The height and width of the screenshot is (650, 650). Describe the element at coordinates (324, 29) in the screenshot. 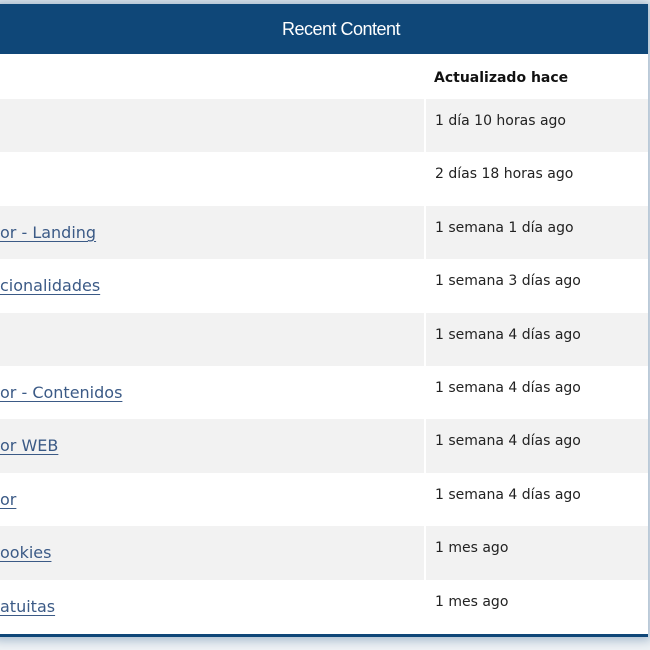

I see `panel-title: Recent Content` at that location.